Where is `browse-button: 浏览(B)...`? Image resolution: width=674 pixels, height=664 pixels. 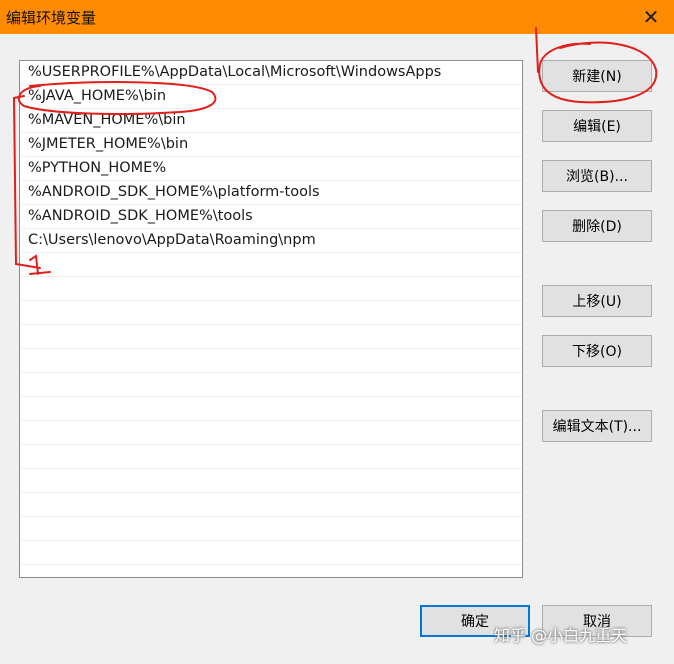
browse-button: 浏览(B)... is located at coordinates (597, 176).